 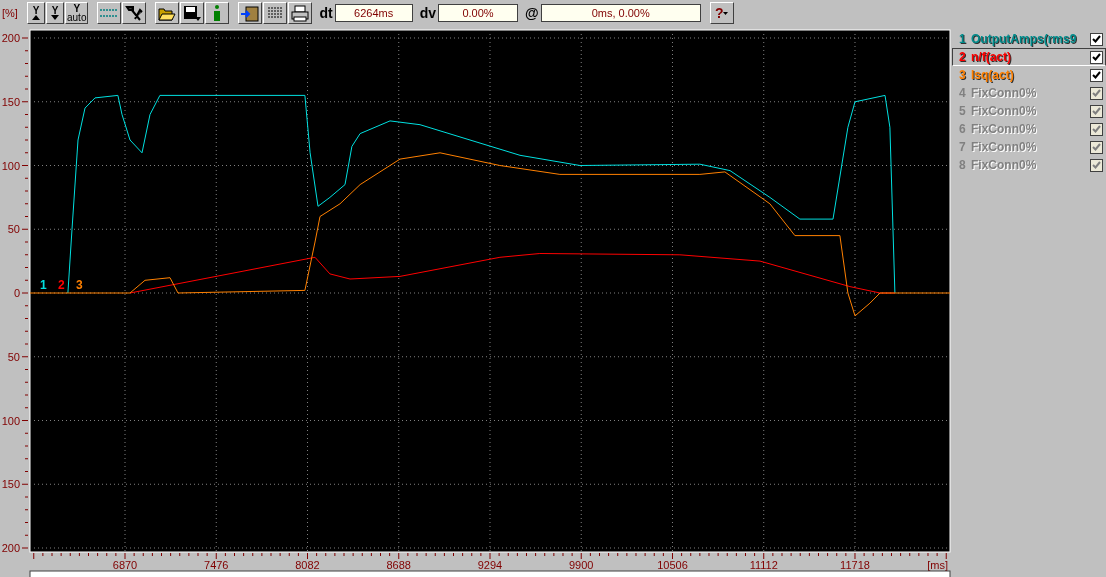 I want to click on save-button, so click(x=192, y=13).